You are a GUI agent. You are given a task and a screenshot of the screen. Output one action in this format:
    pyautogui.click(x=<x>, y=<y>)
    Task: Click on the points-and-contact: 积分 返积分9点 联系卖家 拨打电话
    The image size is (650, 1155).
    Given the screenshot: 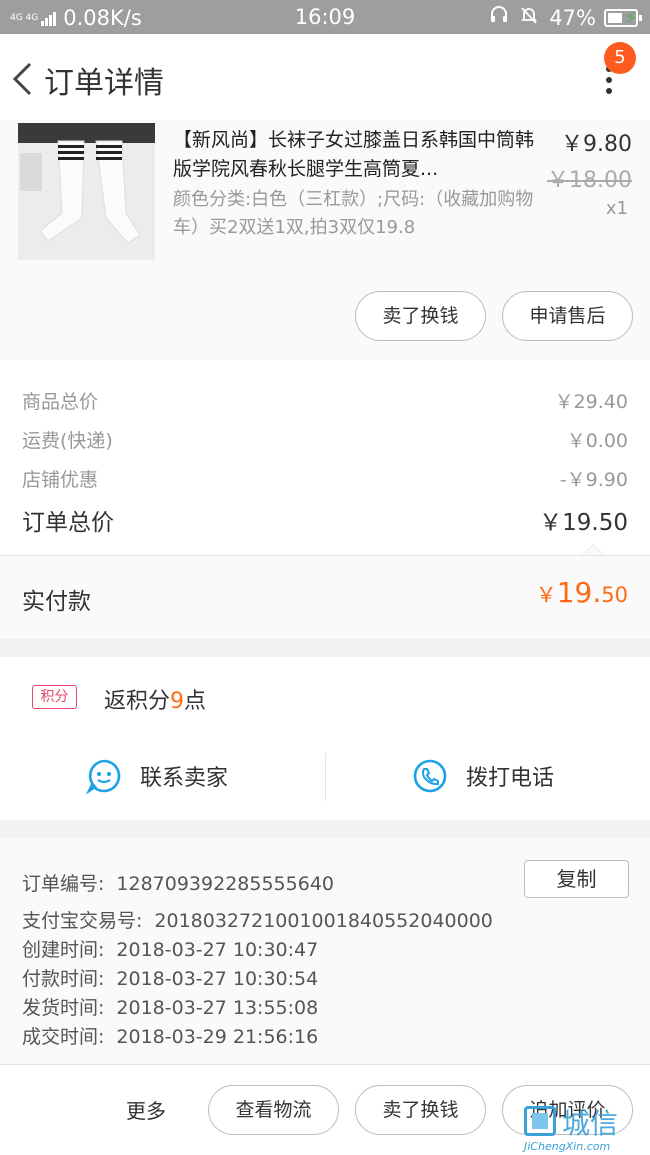 What is the action you would take?
    pyautogui.click(x=325, y=738)
    